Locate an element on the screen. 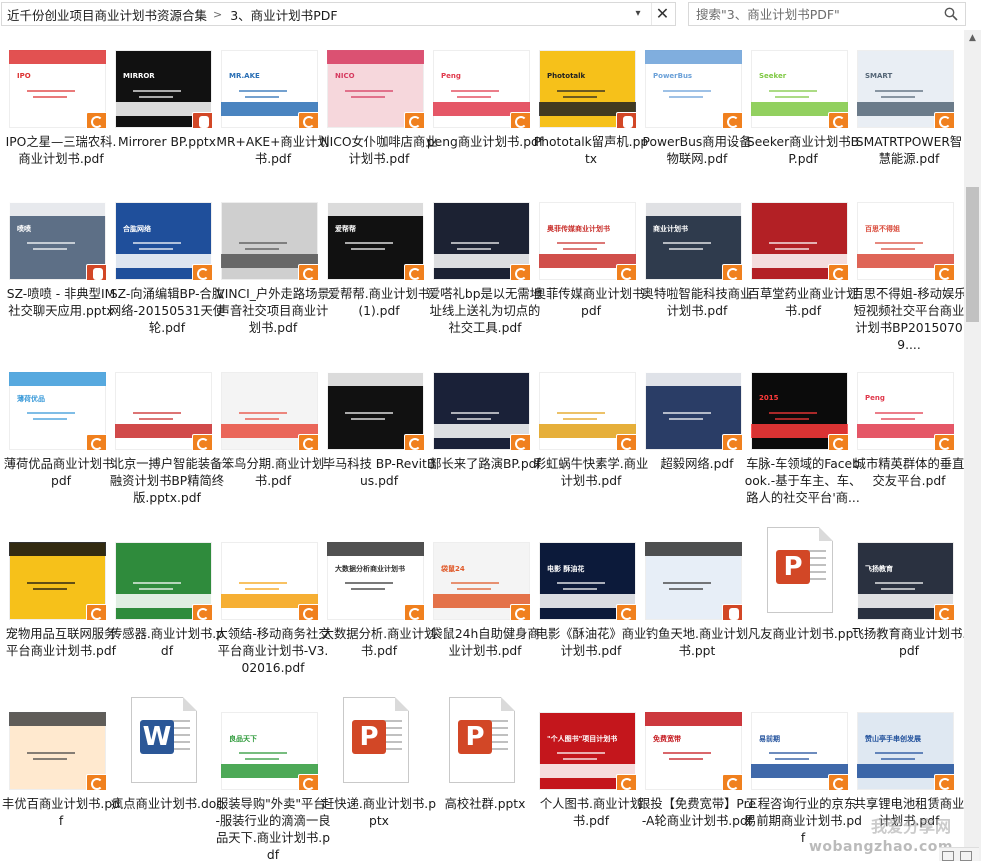 This screenshot has height=861, width=981. search-icon is located at coordinates (951, 14).